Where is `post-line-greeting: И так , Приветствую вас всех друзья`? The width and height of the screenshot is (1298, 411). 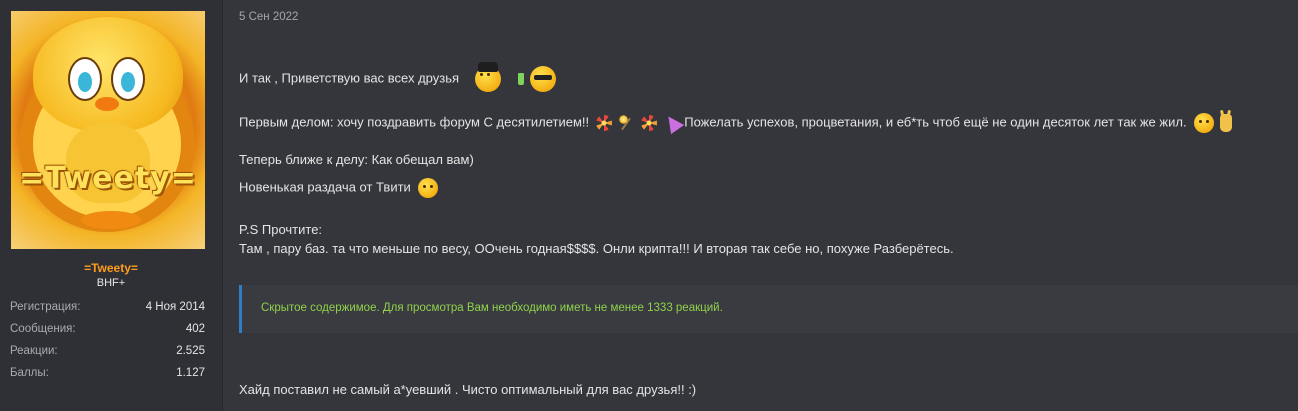 post-line-greeting: И так , Приветствую вас всех друзья is located at coordinates (397, 77).